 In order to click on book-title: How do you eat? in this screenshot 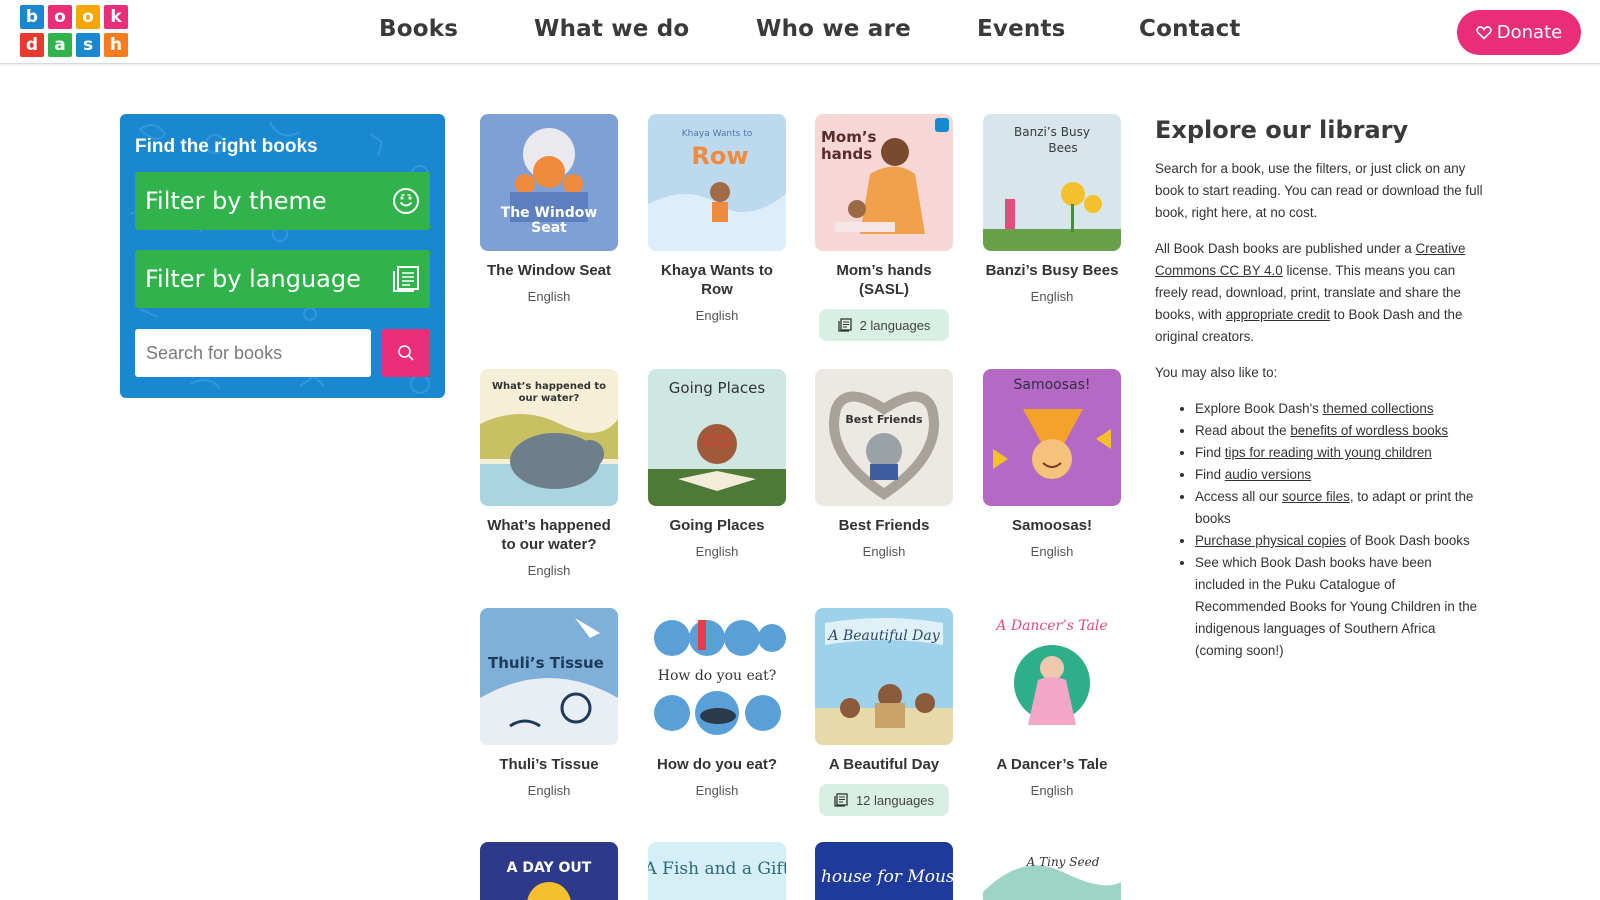, I will do `click(717, 764)`.